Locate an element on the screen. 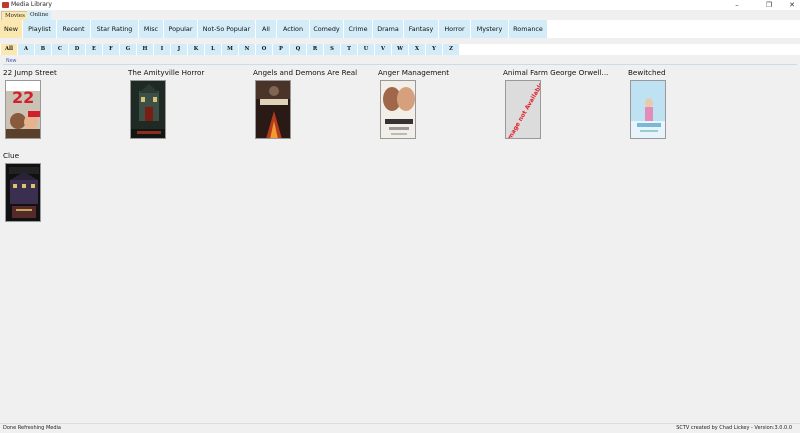  letter-filter-f: F is located at coordinates (111, 49).